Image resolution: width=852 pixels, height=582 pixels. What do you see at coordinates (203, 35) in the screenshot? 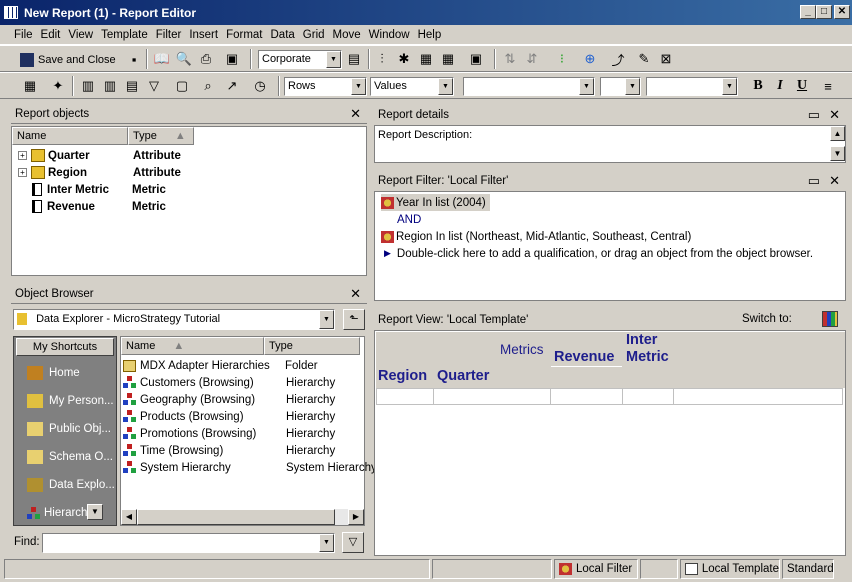
I see `menu-insert: Insert` at bounding box center [203, 35].